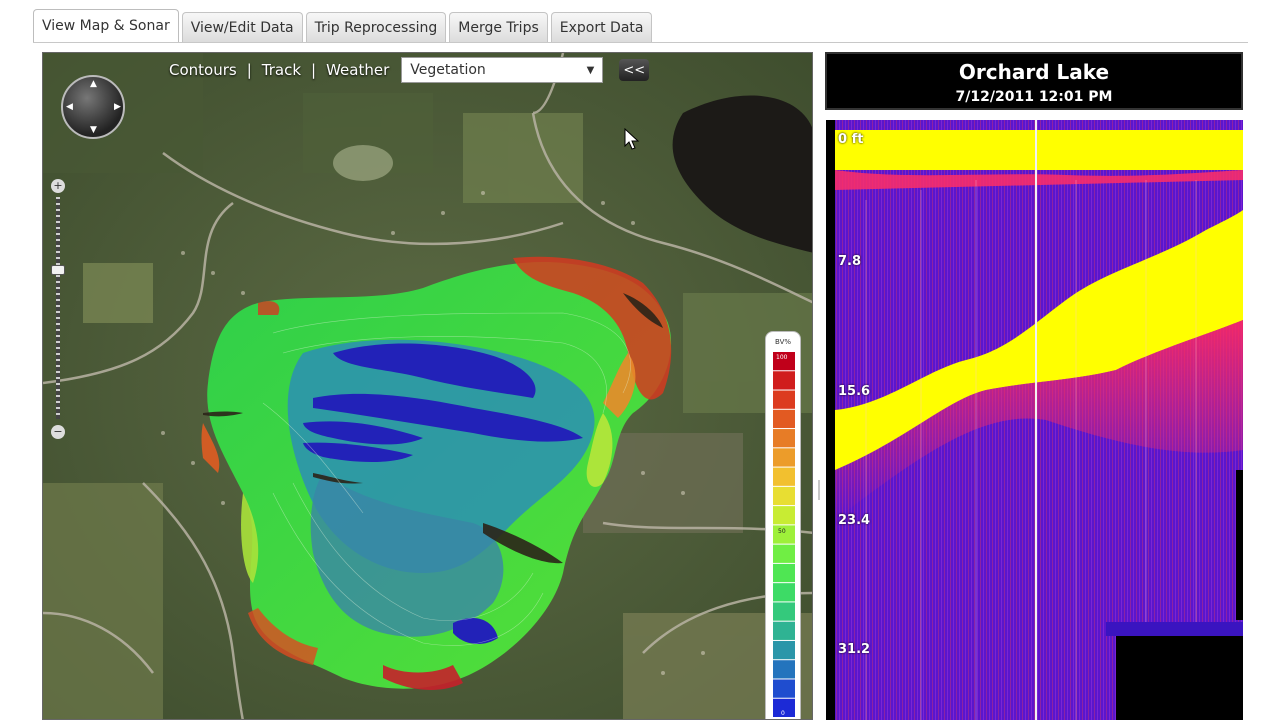 The width and height of the screenshot is (1280, 720). I want to click on zoom-out-icon: −, so click(58, 432).